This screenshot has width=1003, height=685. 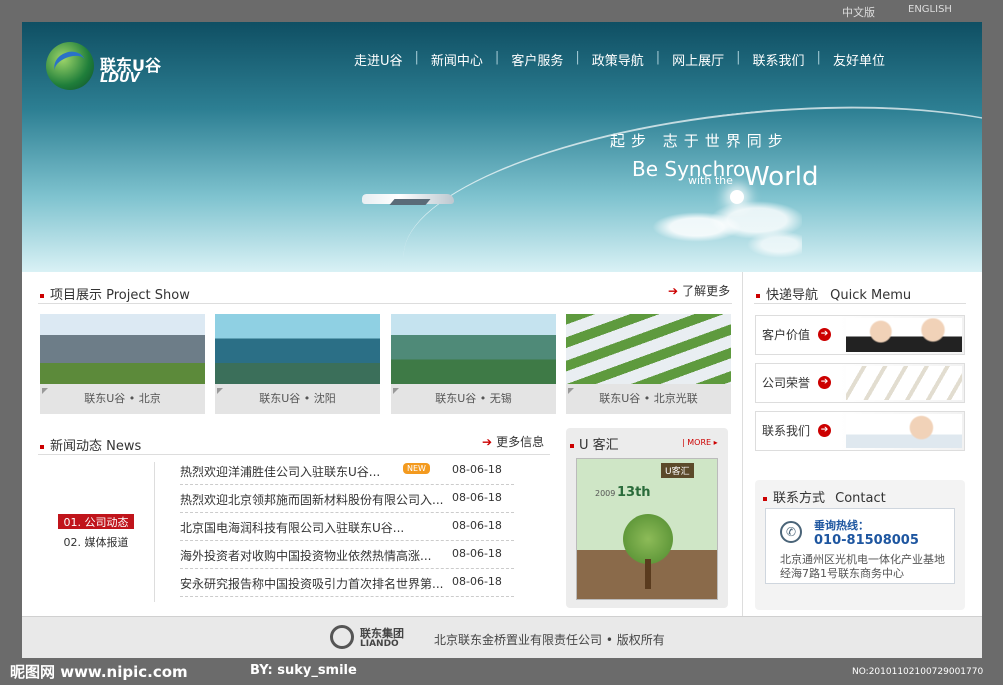 I want to click on news-row: 安永研究报告称中国投资吸引力首次排名世界第... 08-06-18, so click(x=347, y=583).